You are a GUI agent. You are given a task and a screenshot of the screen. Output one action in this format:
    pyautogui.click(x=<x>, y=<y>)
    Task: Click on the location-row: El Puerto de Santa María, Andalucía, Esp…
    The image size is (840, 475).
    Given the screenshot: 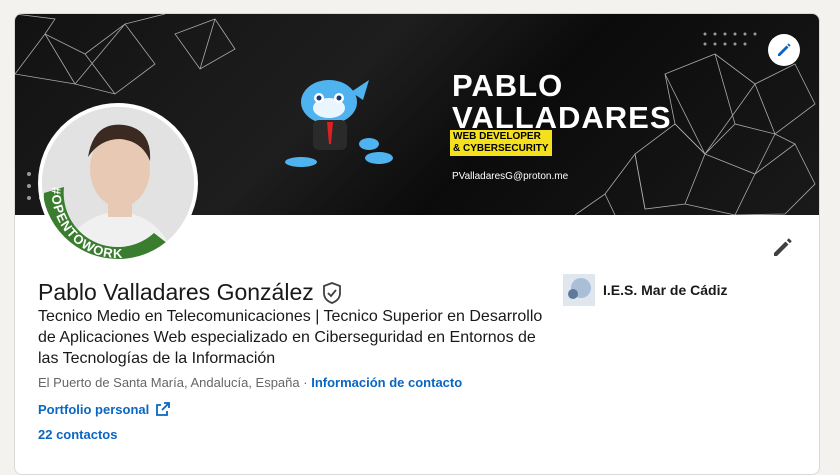 What is the action you would take?
    pyautogui.click(x=250, y=382)
    